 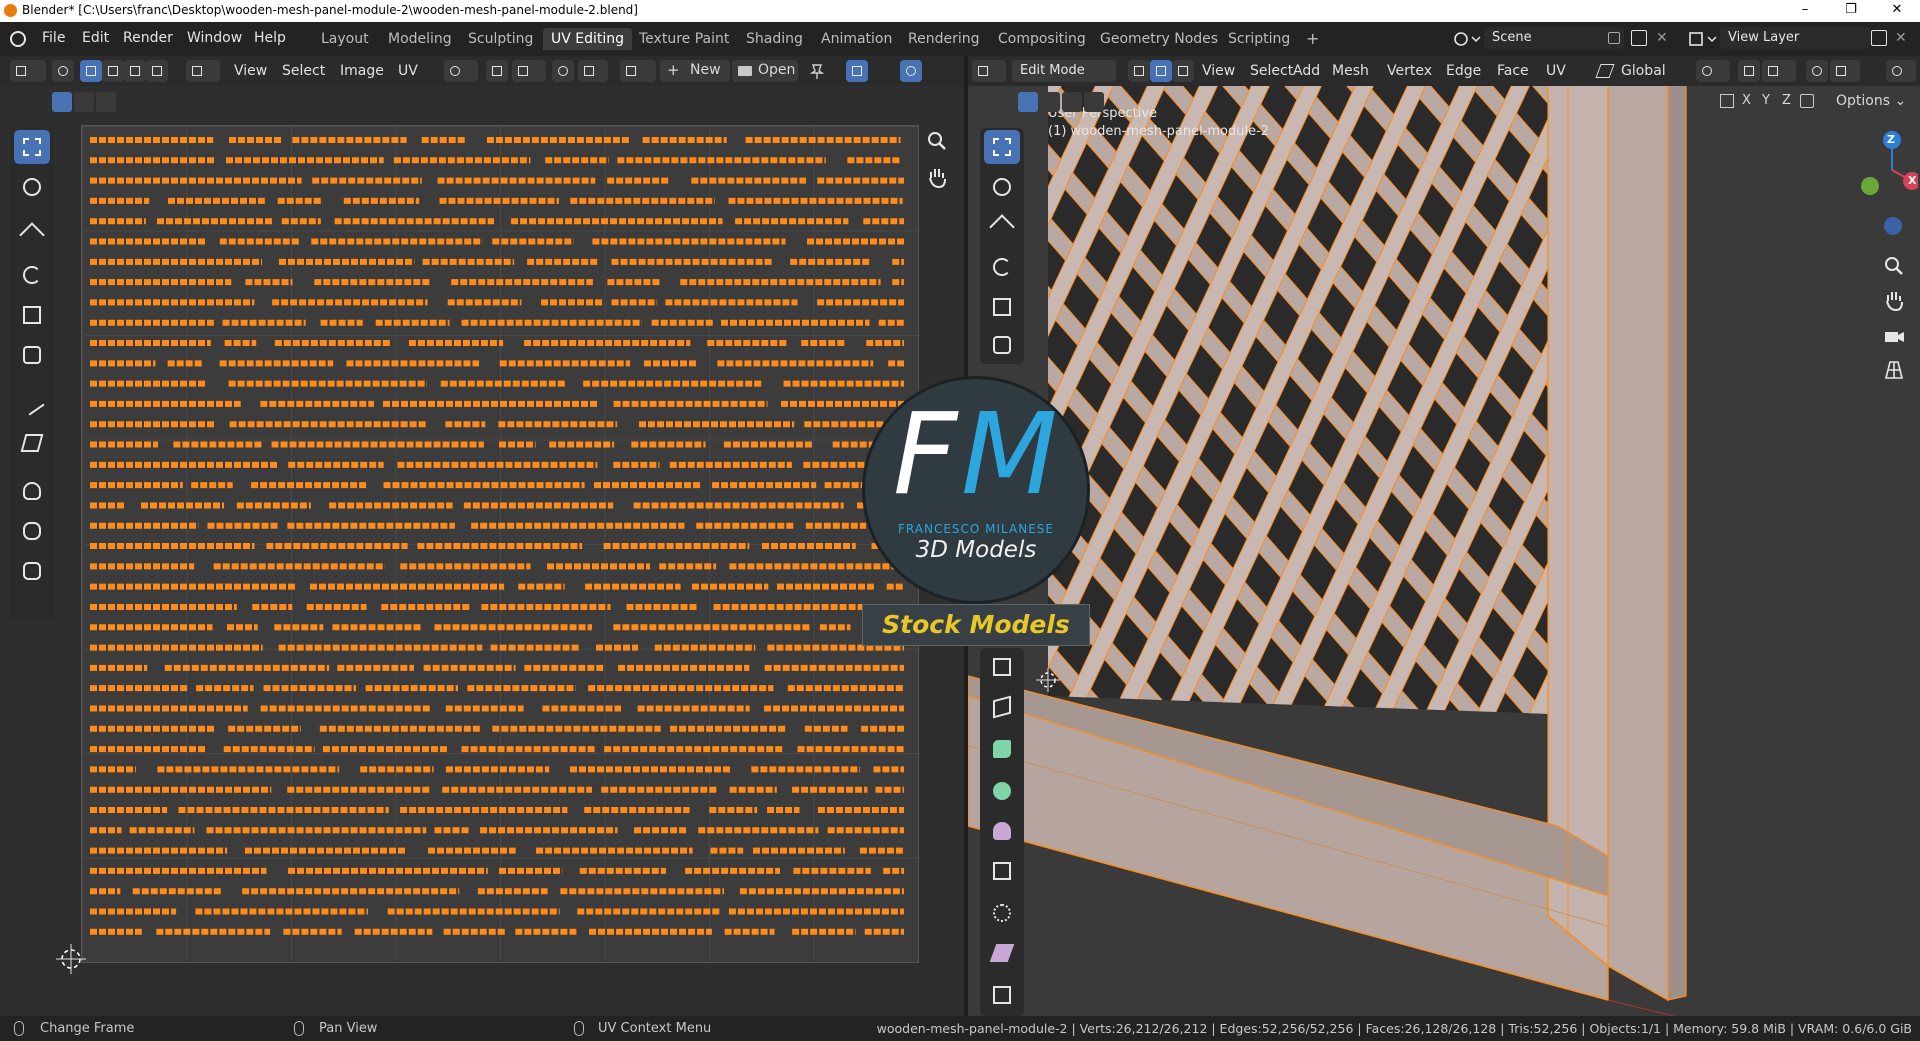 I want to click on vp-menu-view: View, so click(x=1218, y=71).